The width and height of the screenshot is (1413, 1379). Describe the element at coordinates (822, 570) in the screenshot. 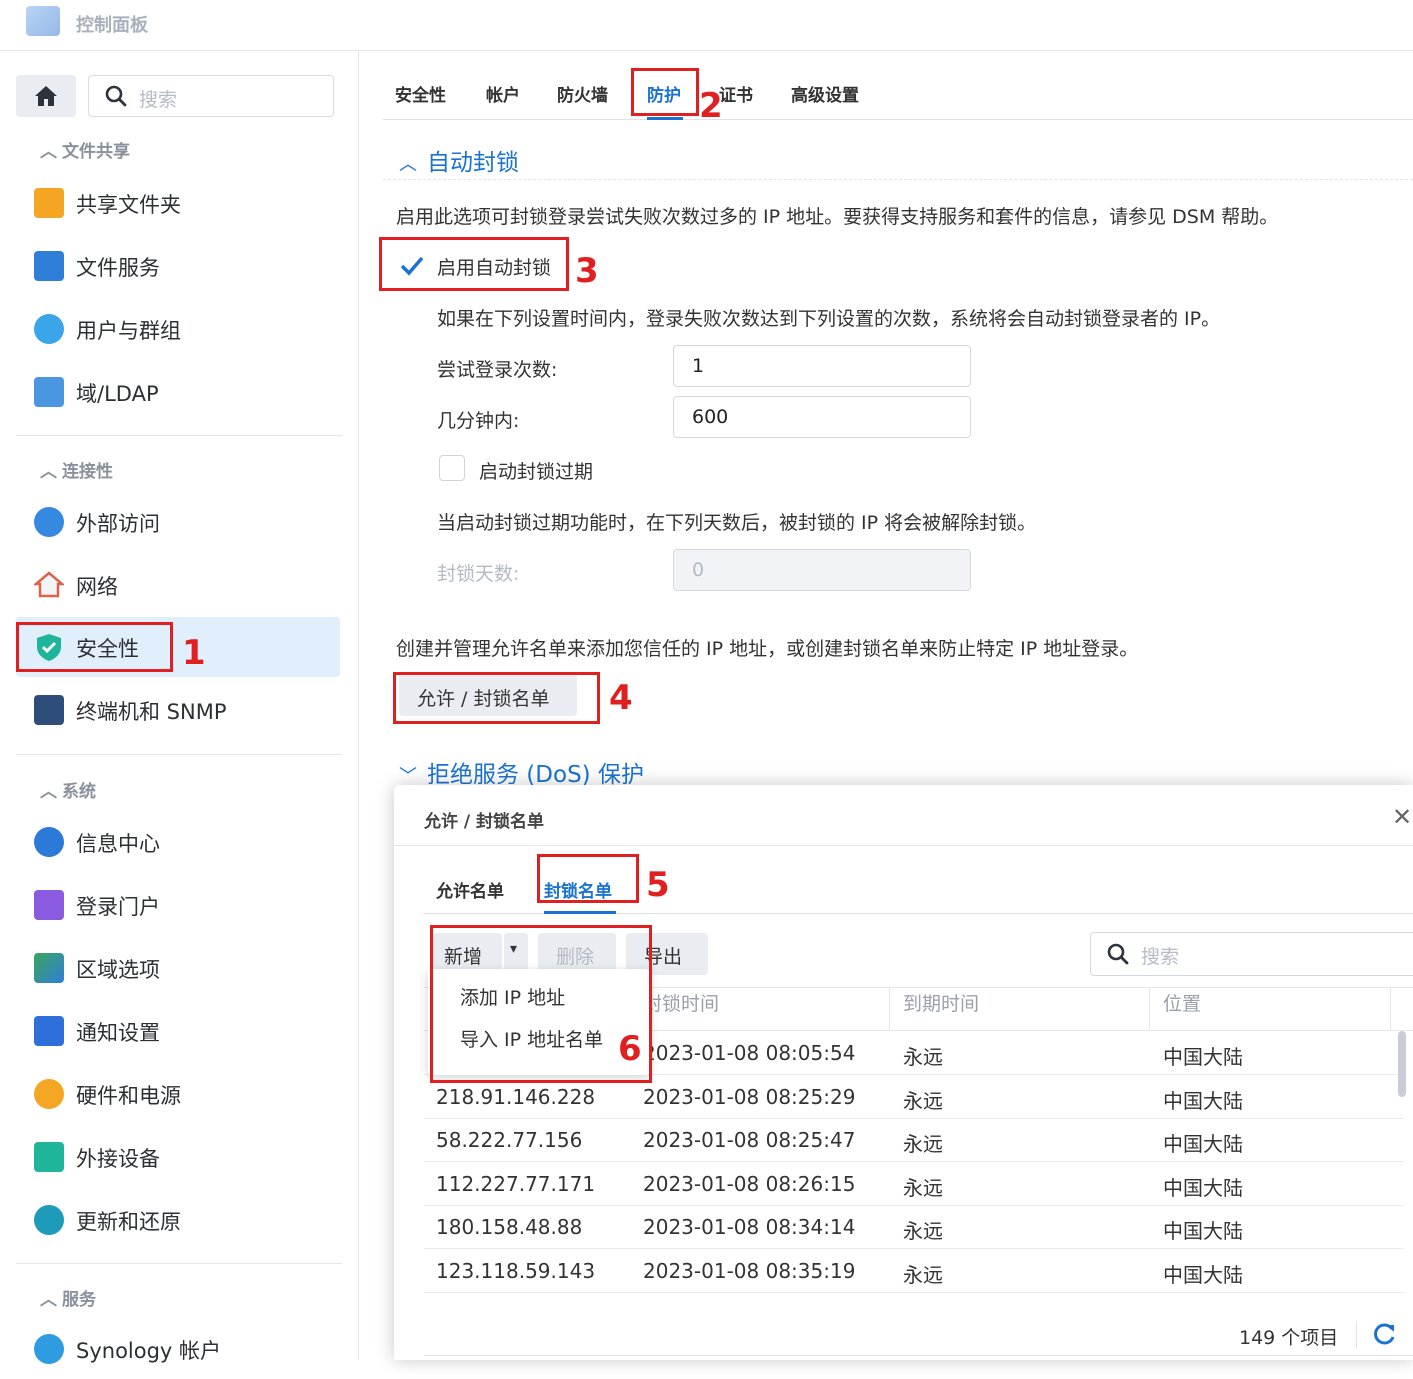

I see `block-days-input: 0` at that location.